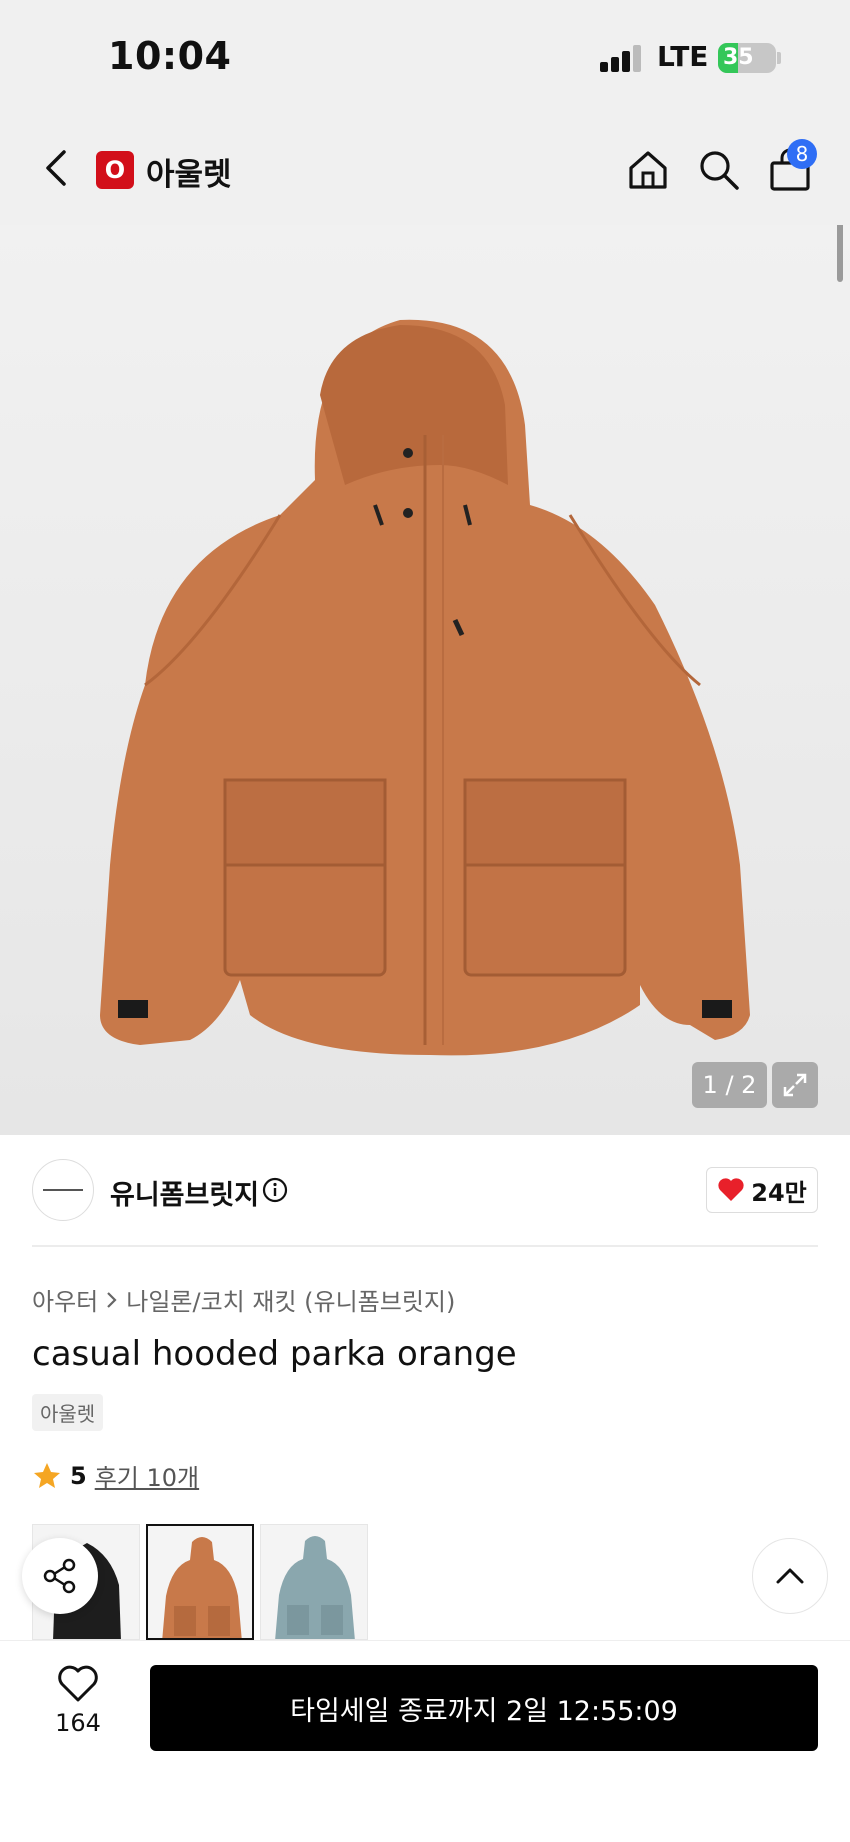  Describe the element at coordinates (78, 1683) in the screenshot. I see `heart-outline-icon` at that location.